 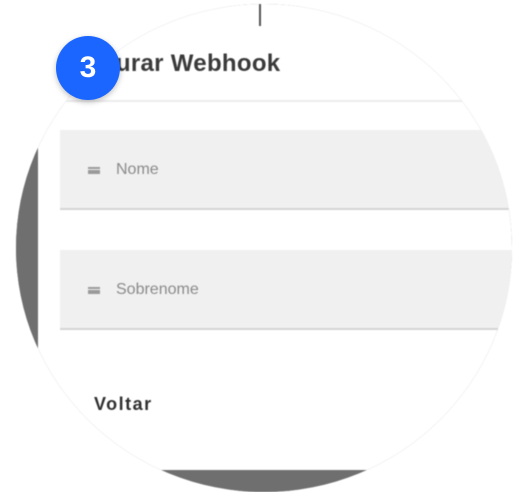 I want to click on step-number-badge: 3, so click(x=88, y=68).